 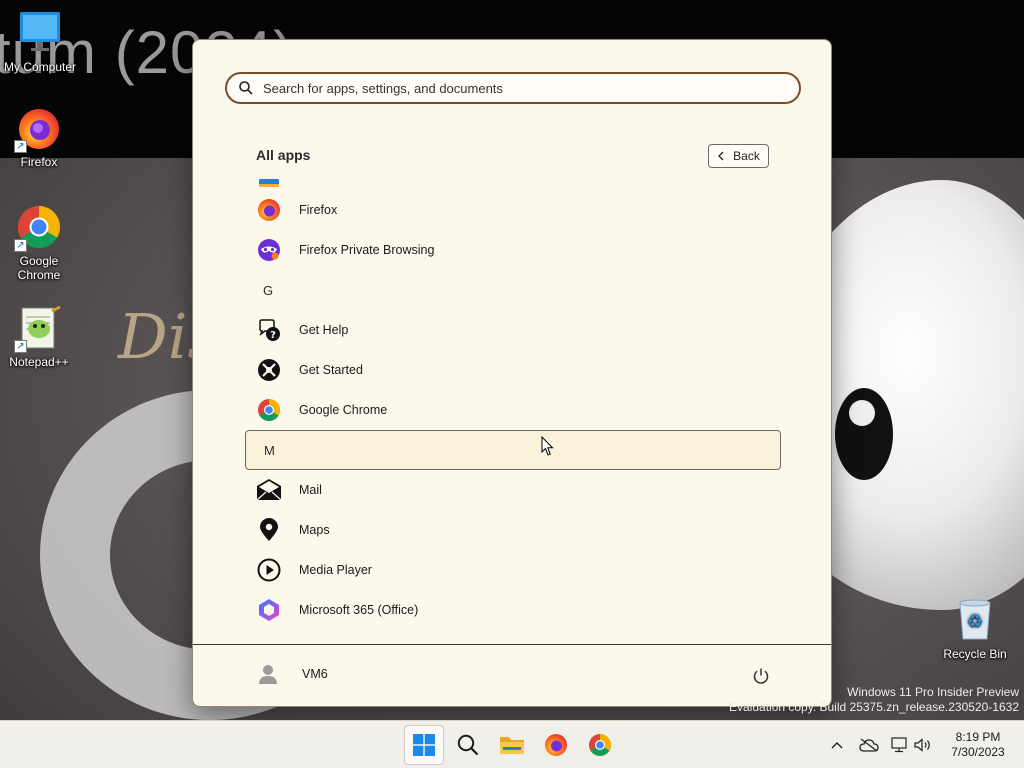 I want to click on letter-header: M, so click(x=269, y=450).